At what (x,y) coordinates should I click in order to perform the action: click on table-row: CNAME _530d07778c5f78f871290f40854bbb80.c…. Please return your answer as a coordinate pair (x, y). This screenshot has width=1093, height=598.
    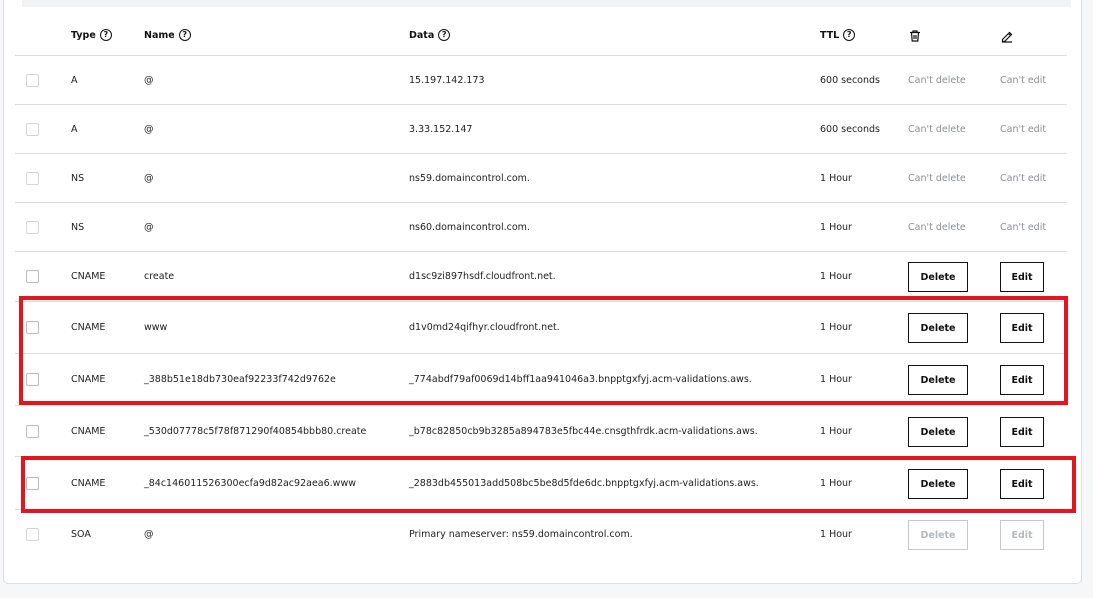
    Looking at the image, I should click on (541, 431).